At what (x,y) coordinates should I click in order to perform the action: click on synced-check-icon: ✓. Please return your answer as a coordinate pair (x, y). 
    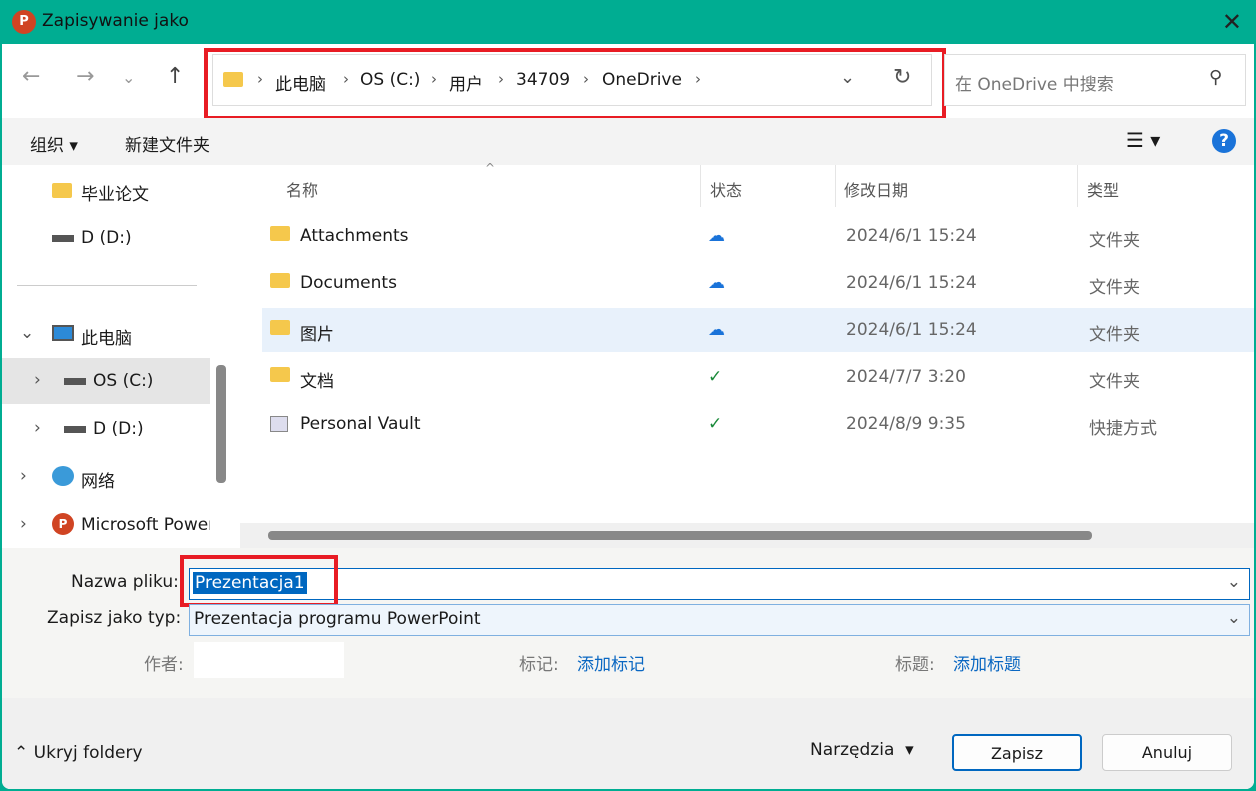
    Looking at the image, I should click on (715, 424).